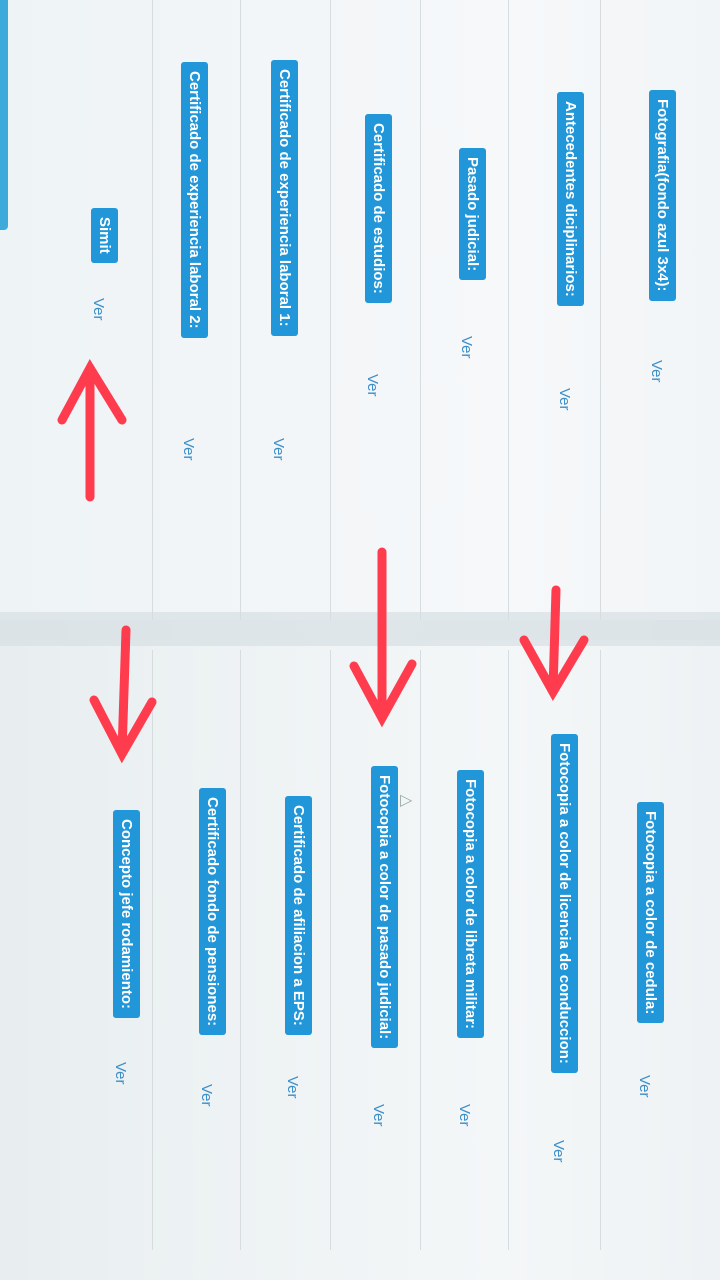 The image size is (720, 1280). Describe the element at coordinates (372, 385) in the screenshot. I see `ver-certificado-estudios-link: Ver` at that location.